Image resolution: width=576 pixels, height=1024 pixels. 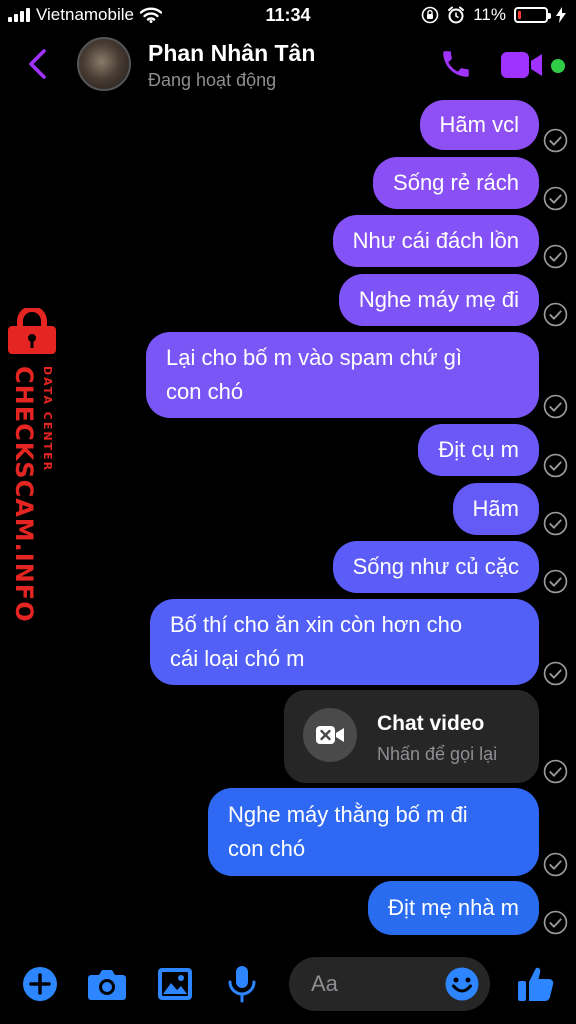 I want to click on phone-icon, so click(x=456, y=64).